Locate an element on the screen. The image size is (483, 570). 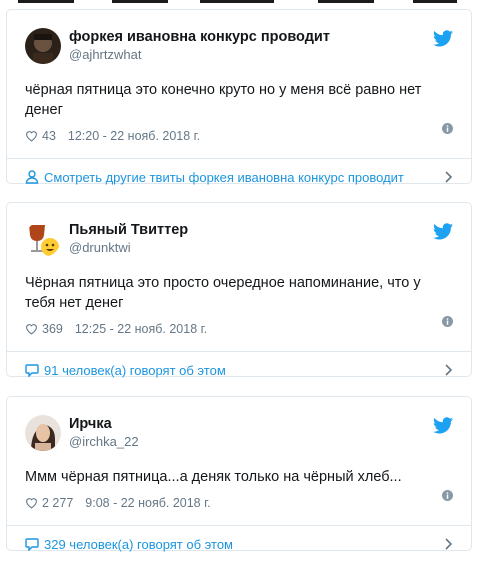
user-handle: @ajhrtzwhat is located at coordinates (199, 54).